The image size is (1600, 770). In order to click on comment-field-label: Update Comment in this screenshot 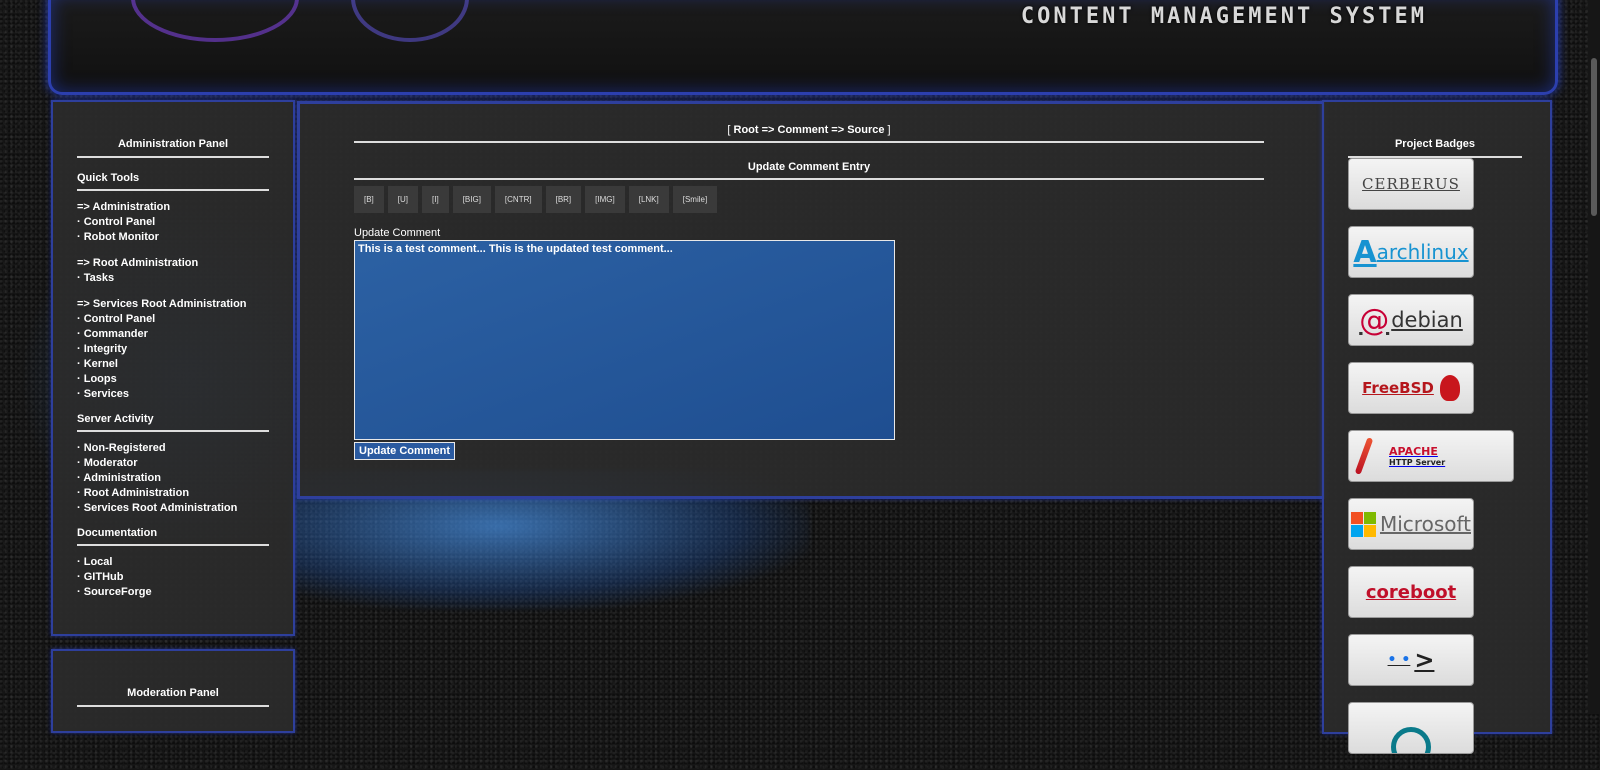, I will do `click(397, 233)`.